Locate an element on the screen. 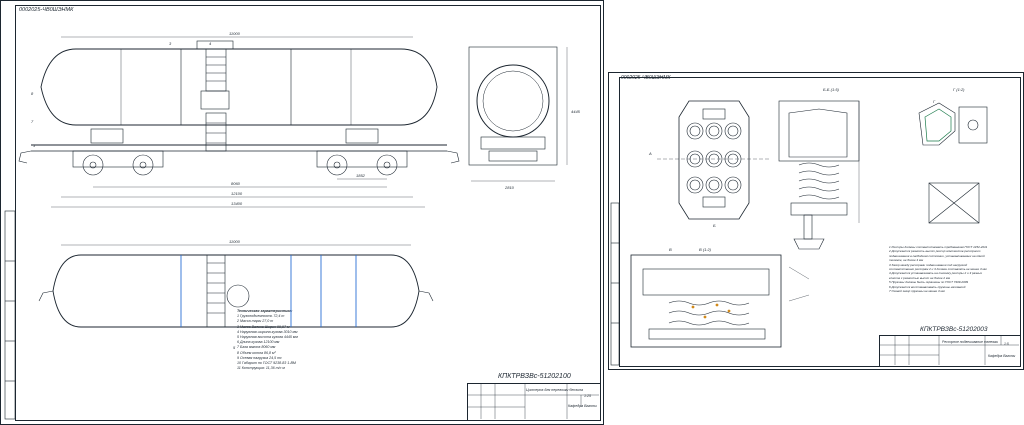  tank-plan-view is located at coordinates (236, 286).